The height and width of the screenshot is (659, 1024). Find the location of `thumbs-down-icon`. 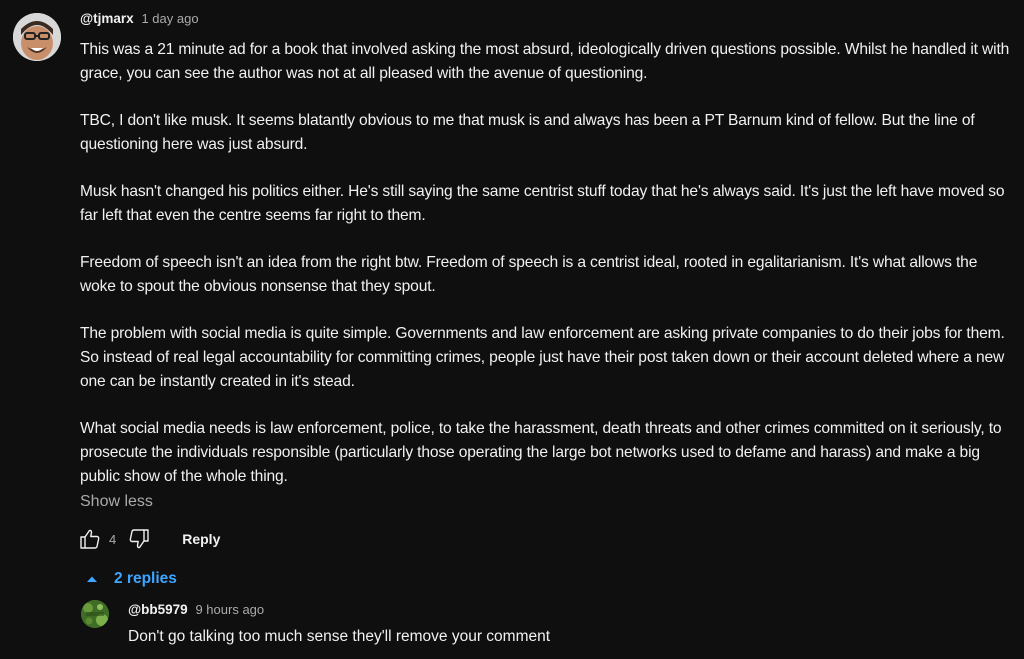

thumbs-down-icon is located at coordinates (139, 539).